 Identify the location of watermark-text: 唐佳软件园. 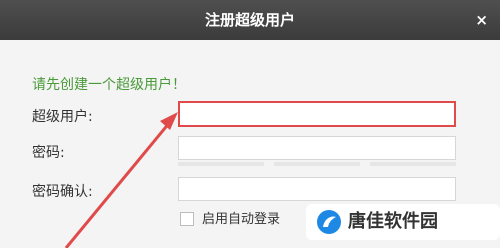
(393, 221).